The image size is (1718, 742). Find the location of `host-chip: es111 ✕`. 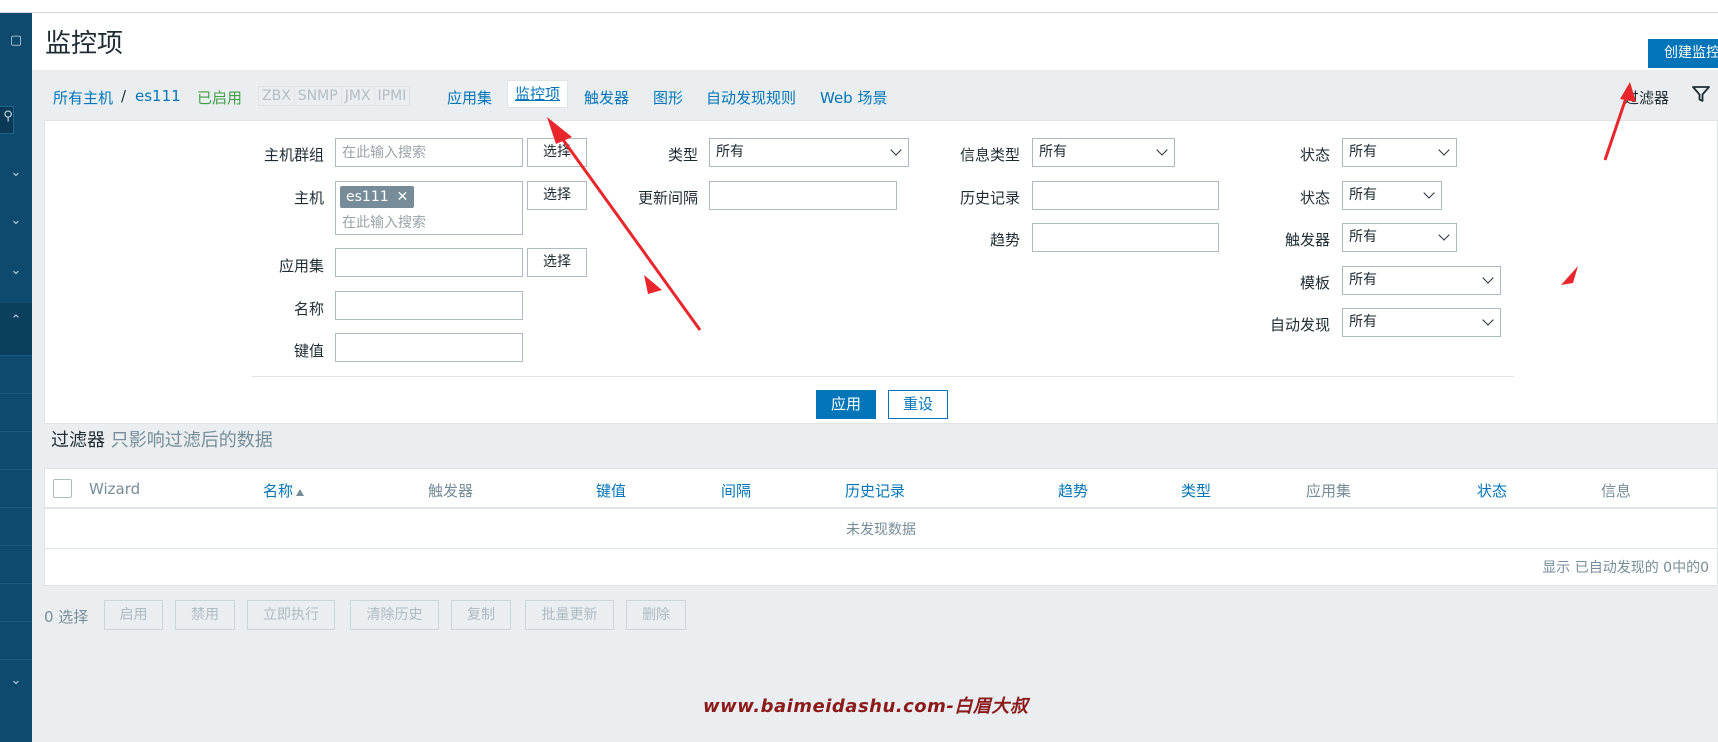

host-chip: es111 ✕ is located at coordinates (377, 197).